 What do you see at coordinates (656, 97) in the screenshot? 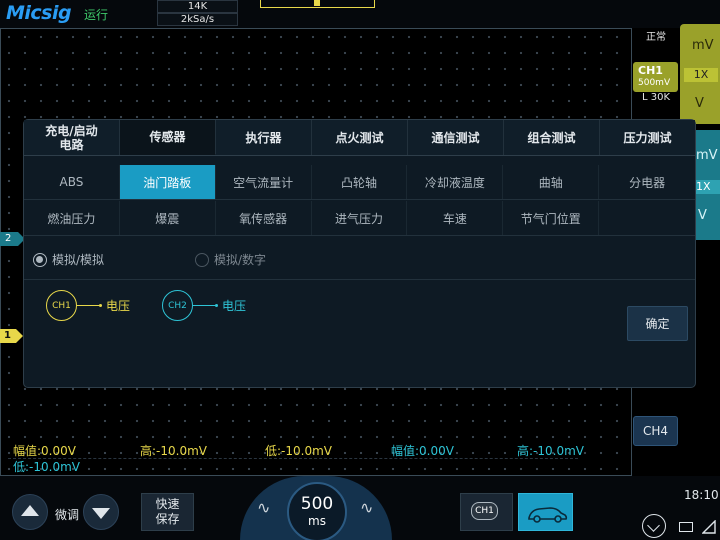
I see `ch1-filter: L 30K` at bounding box center [656, 97].